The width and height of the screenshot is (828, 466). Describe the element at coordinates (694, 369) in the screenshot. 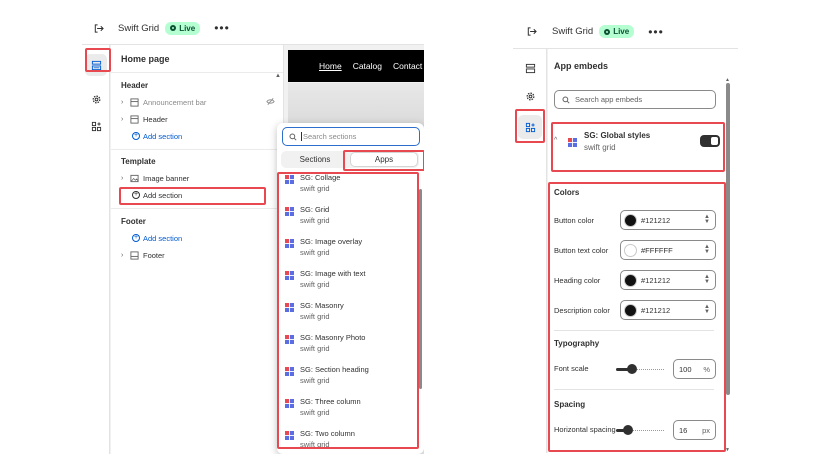

I see `font-scale-input: 100 %` at that location.